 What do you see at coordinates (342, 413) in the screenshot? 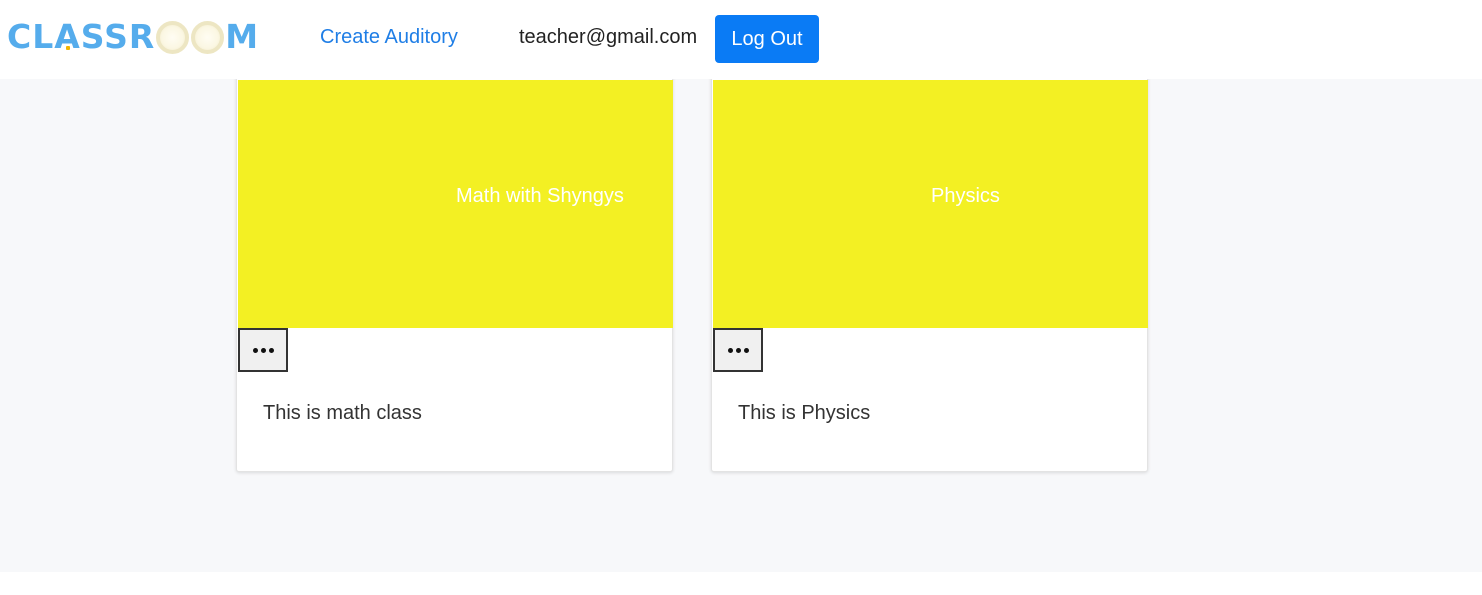
I see `class-card-description: This is math class` at bounding box center [342, 413].